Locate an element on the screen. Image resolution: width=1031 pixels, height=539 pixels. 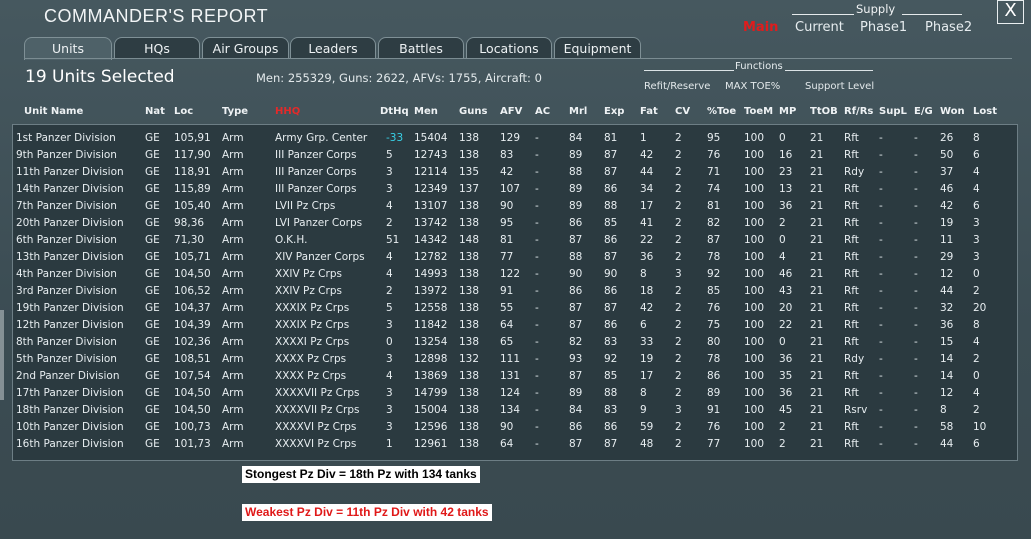
column-header-men: Men is located at coordinates (426, 111).